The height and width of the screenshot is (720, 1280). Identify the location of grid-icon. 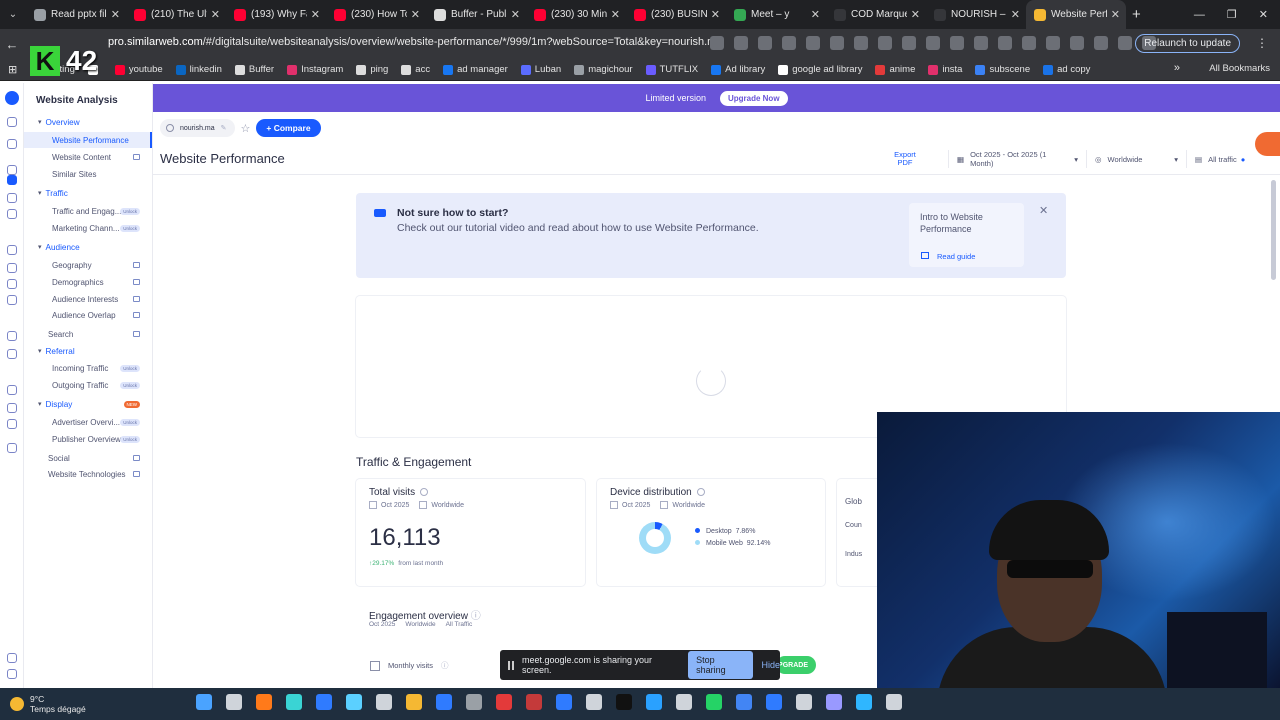
(12, 170).